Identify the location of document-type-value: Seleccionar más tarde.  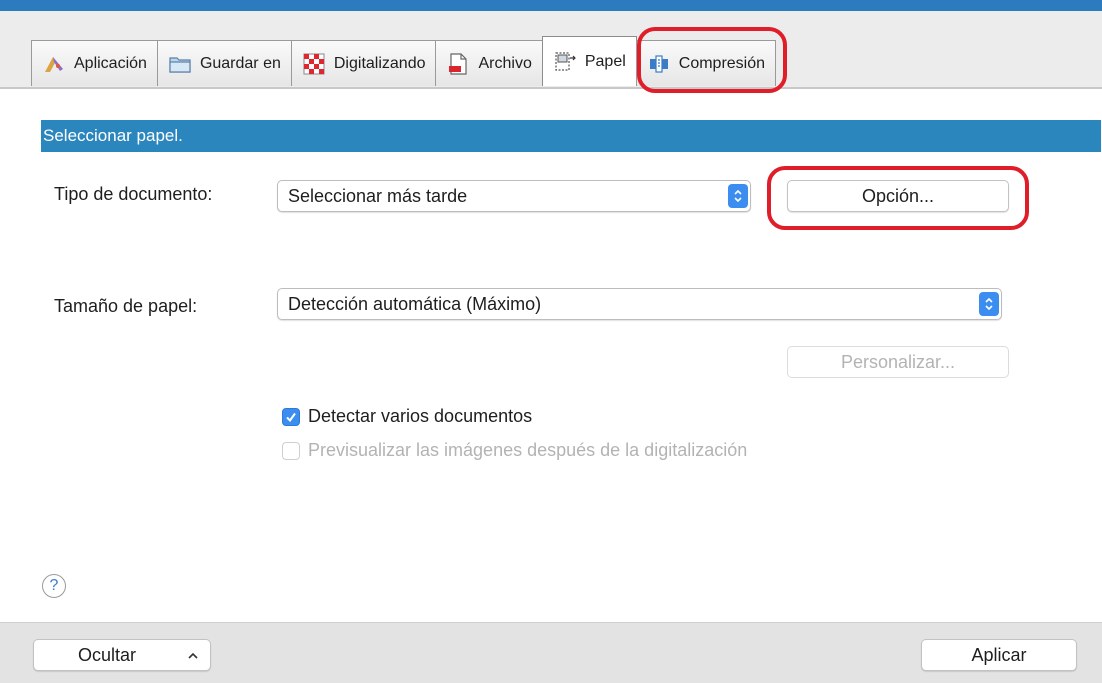
(378, 196).